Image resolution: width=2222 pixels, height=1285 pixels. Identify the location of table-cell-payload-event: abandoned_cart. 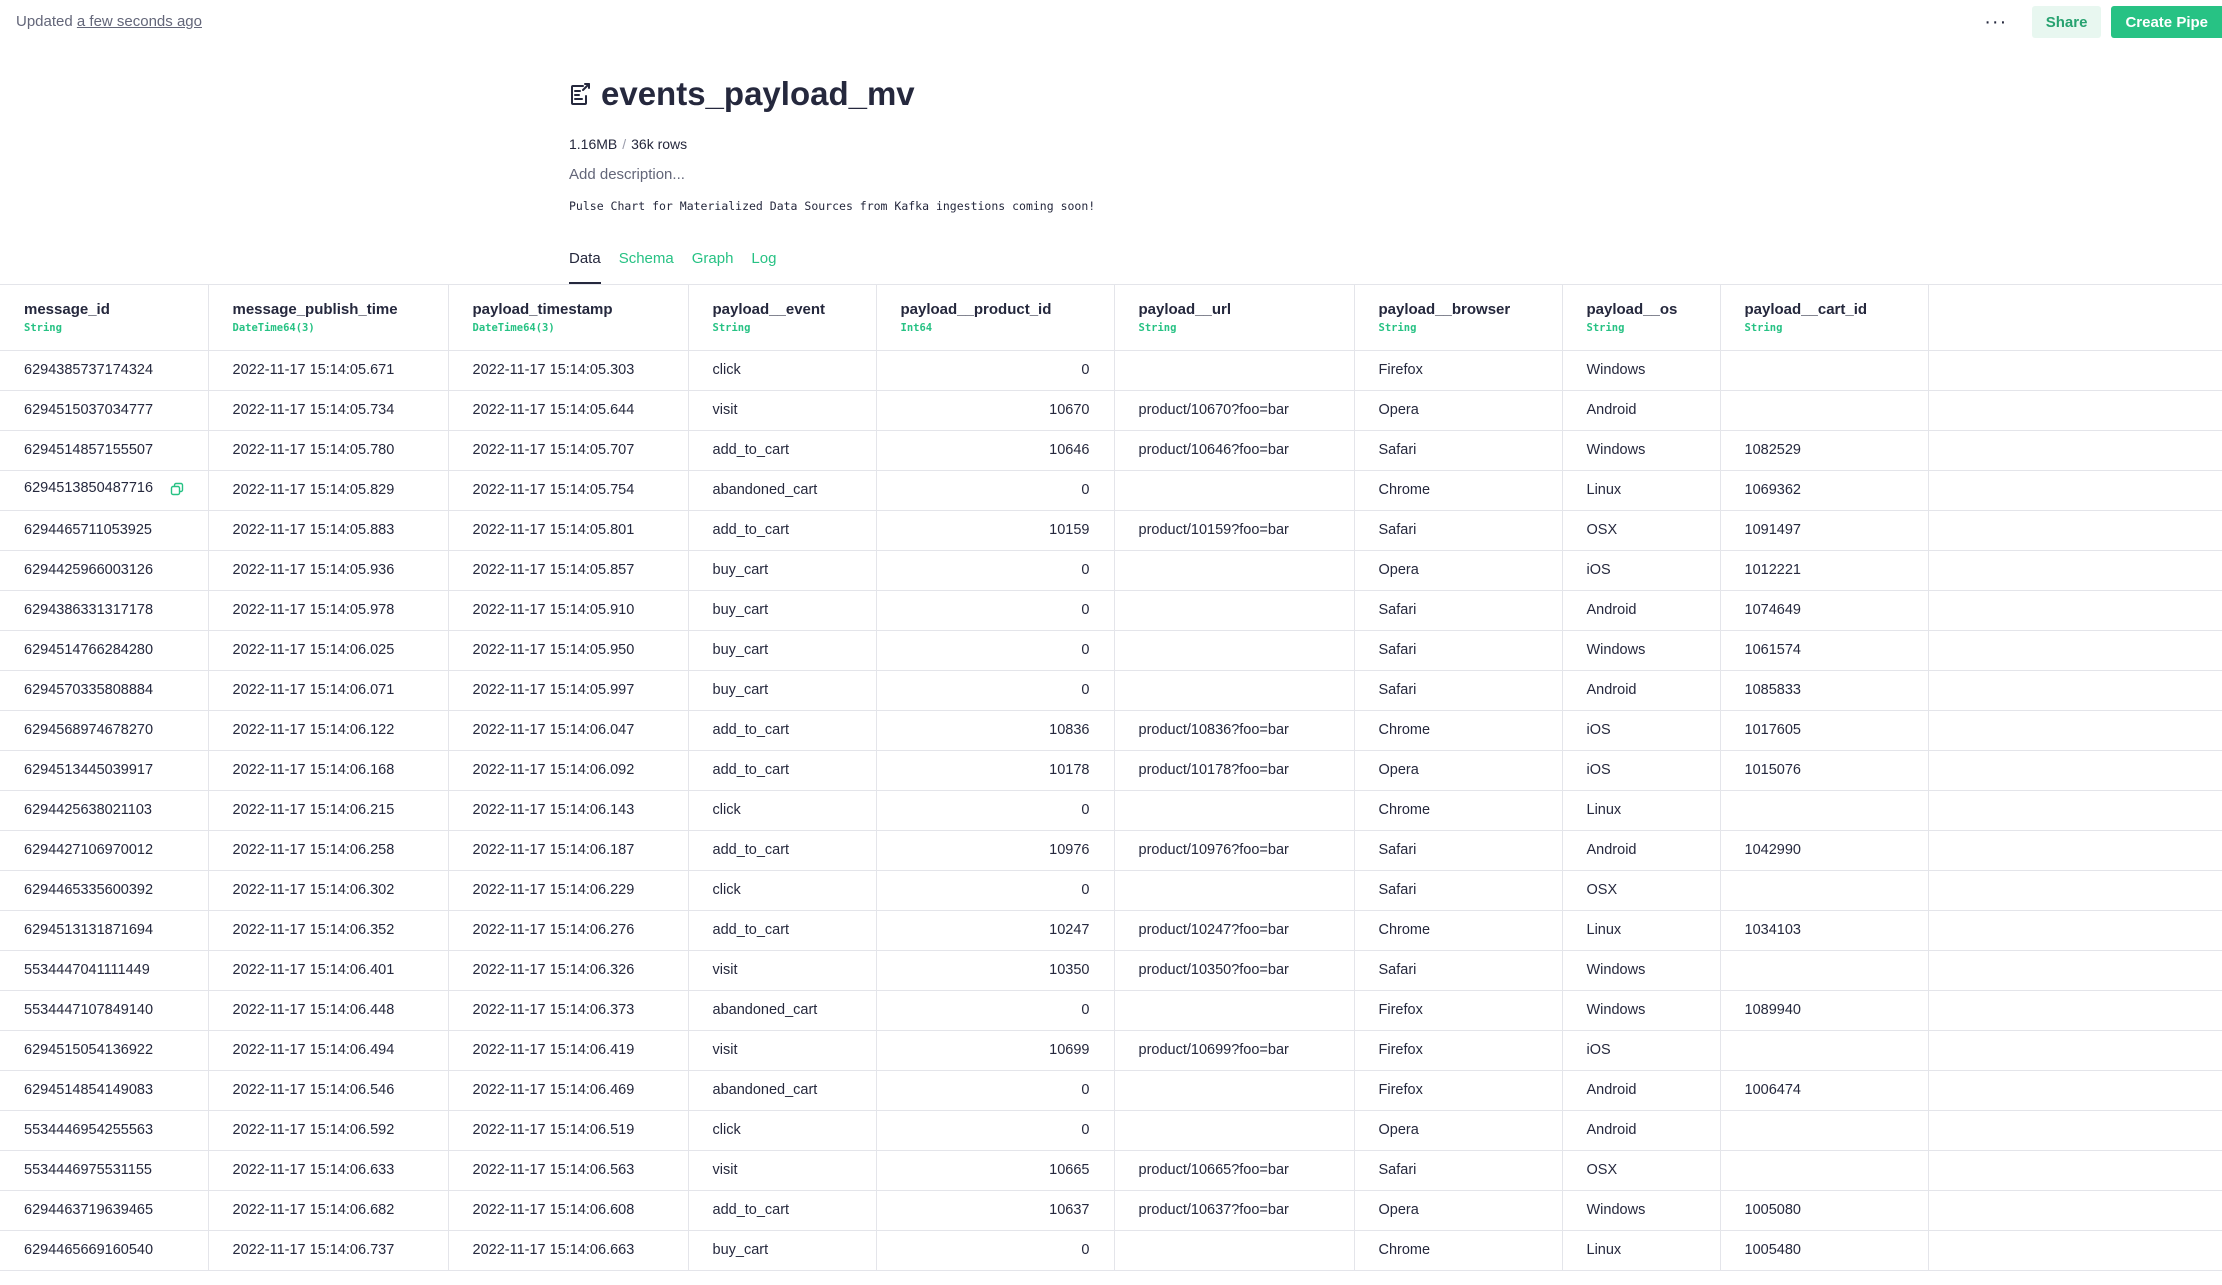
(782, 1090).